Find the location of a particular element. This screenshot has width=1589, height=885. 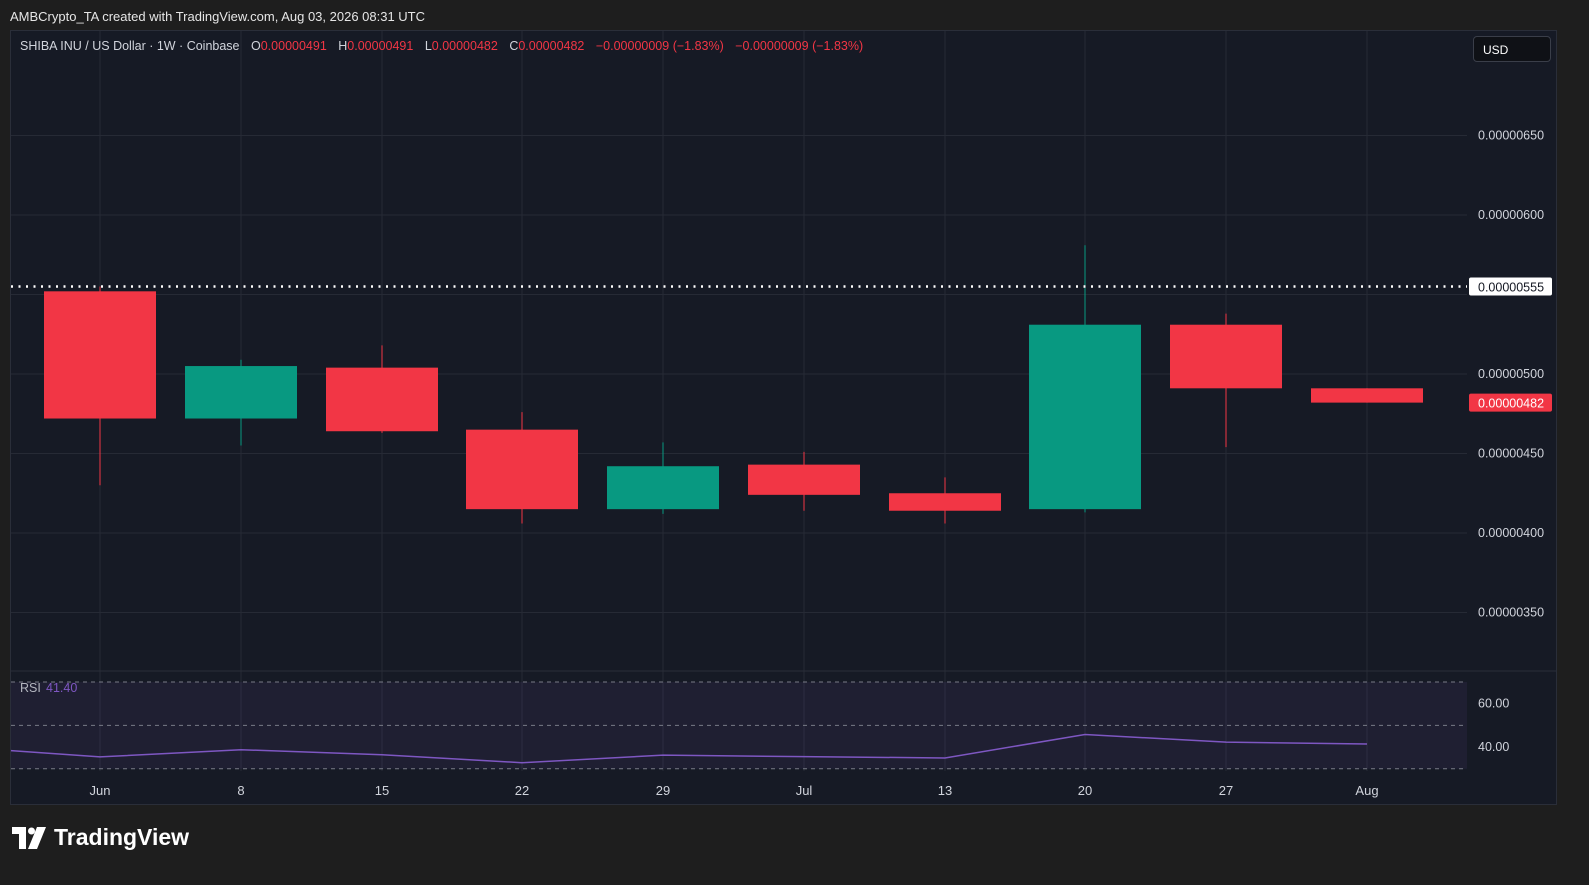

y-tick-label: 0.00000600 is located at coordinates (1511, 215).